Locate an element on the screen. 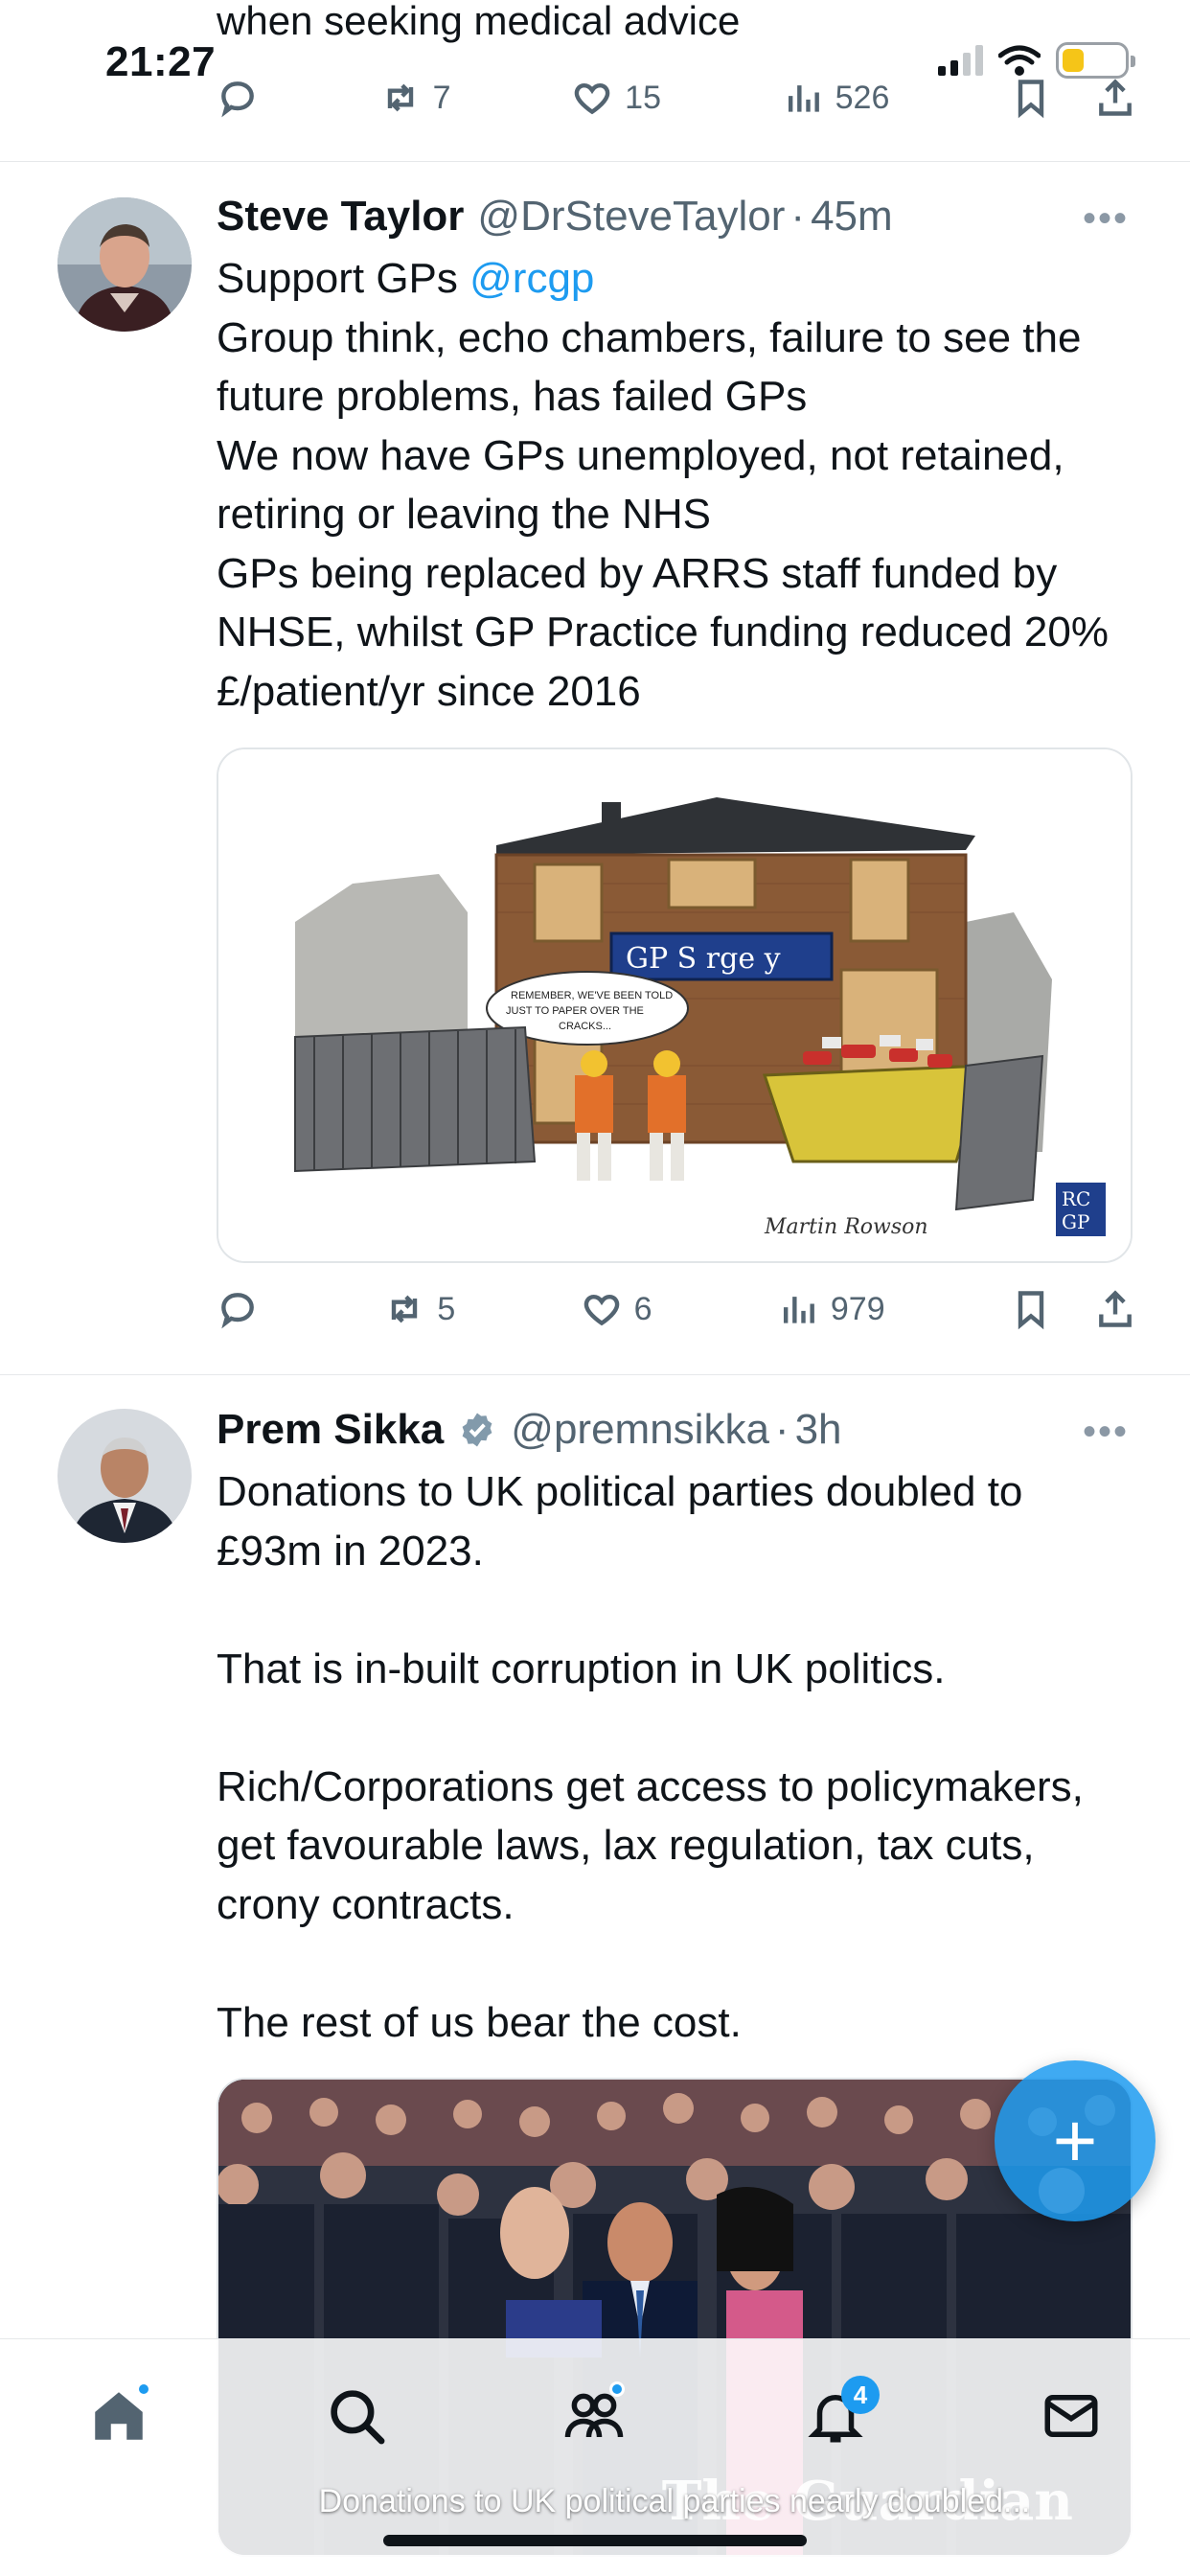 This screenshot has height=2576, width=1190. like-count: 6 is located at coordinates (642, 1308).